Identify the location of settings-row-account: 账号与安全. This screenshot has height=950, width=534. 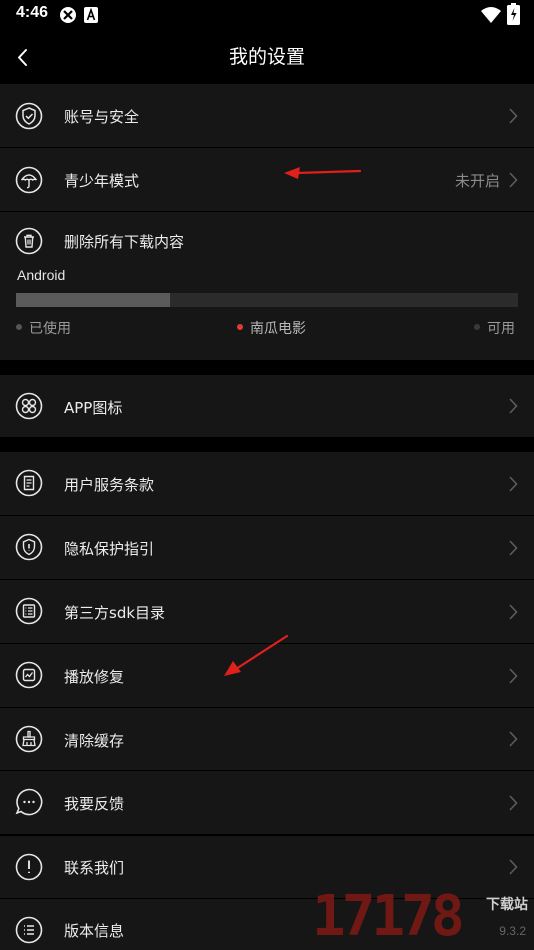
(267, 115).